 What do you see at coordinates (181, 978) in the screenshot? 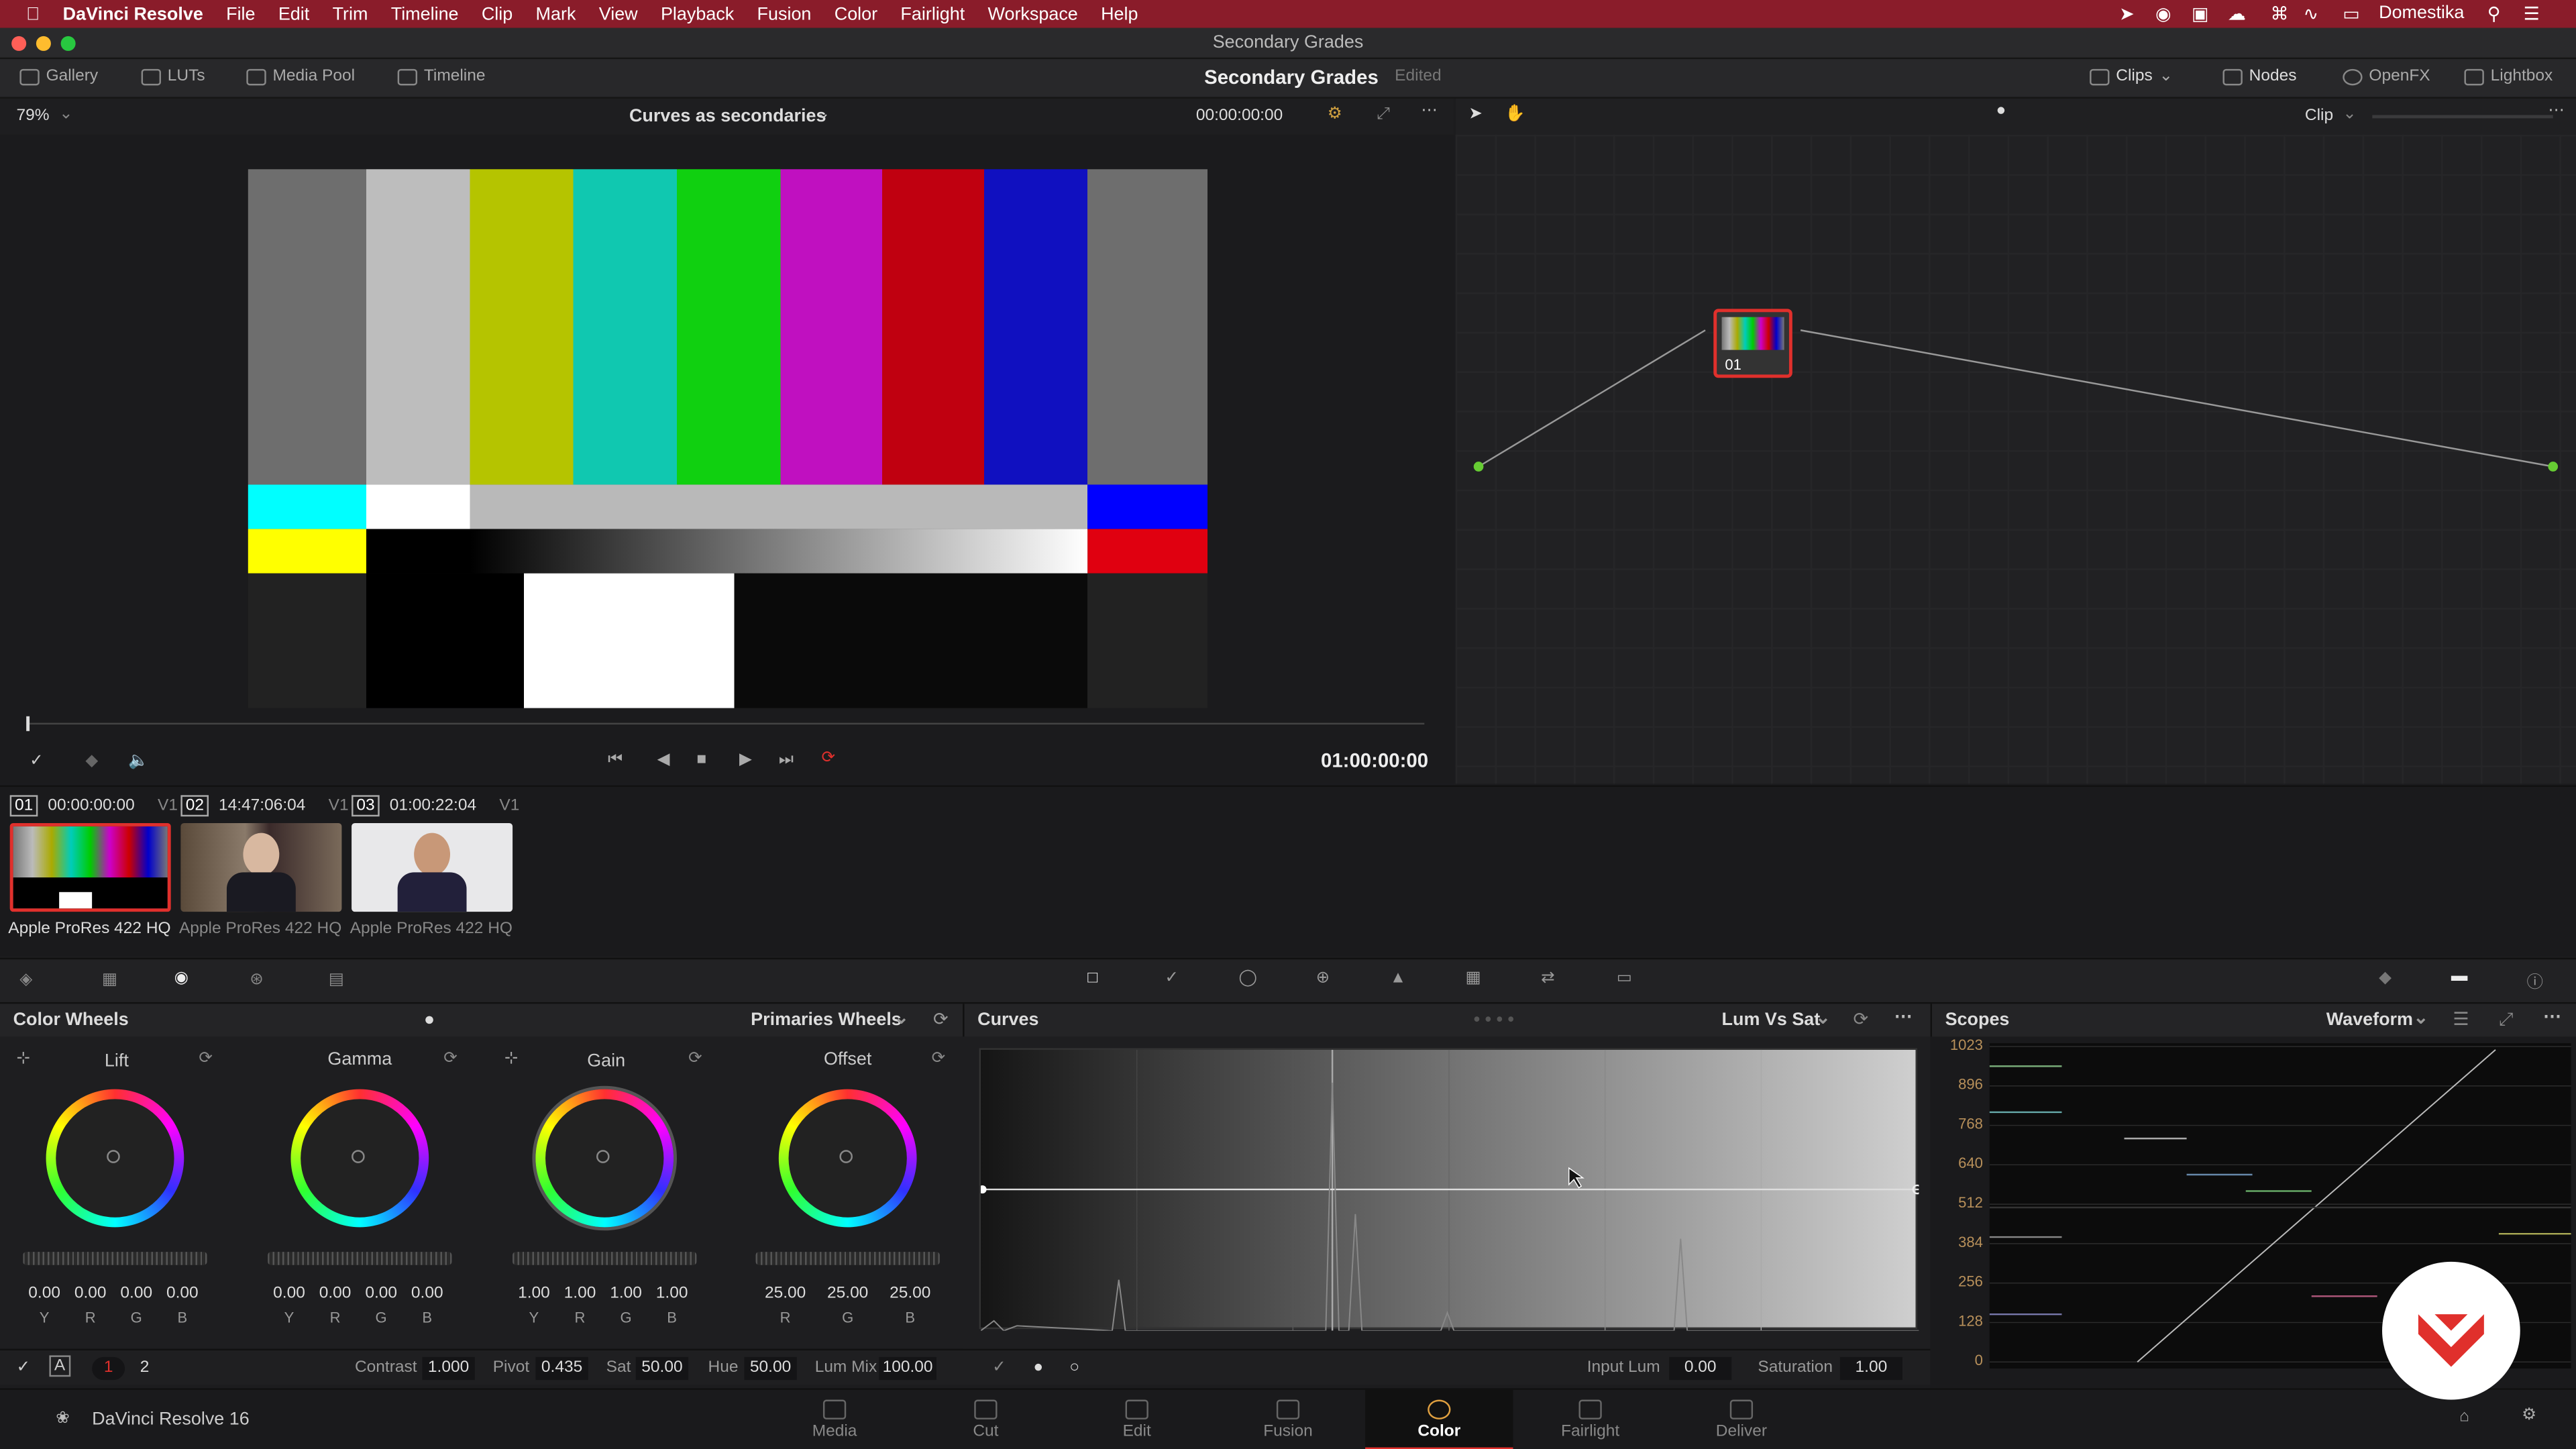
I see `color-wheels-palette-icon: ◉` at bounding box center [181, 978].